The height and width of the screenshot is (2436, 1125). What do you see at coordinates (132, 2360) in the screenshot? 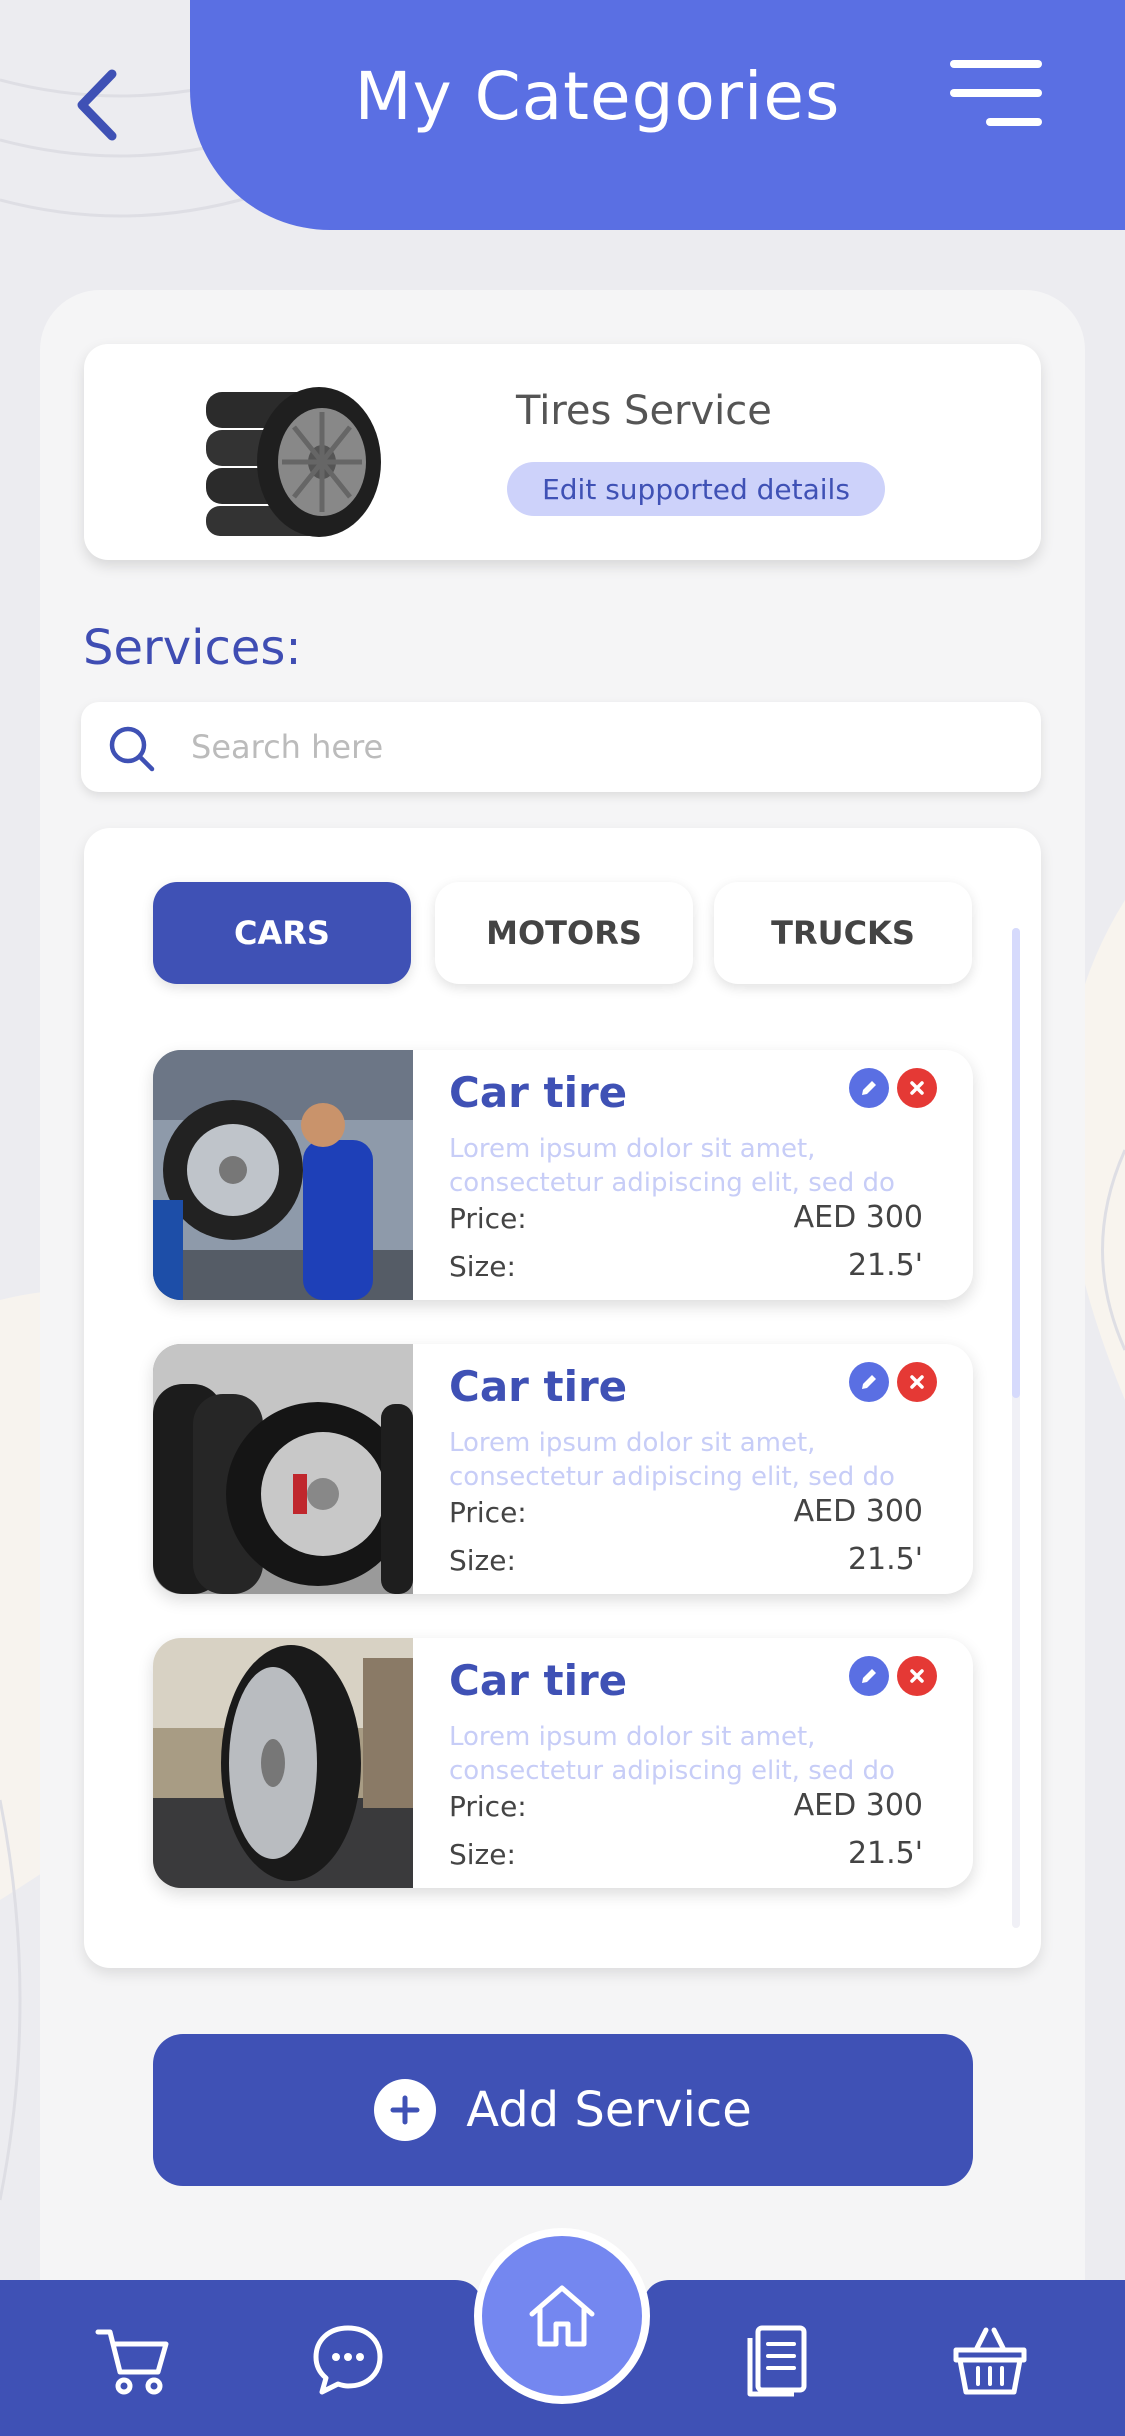
I see `cart-icon` at bounding box center [132, 2360].